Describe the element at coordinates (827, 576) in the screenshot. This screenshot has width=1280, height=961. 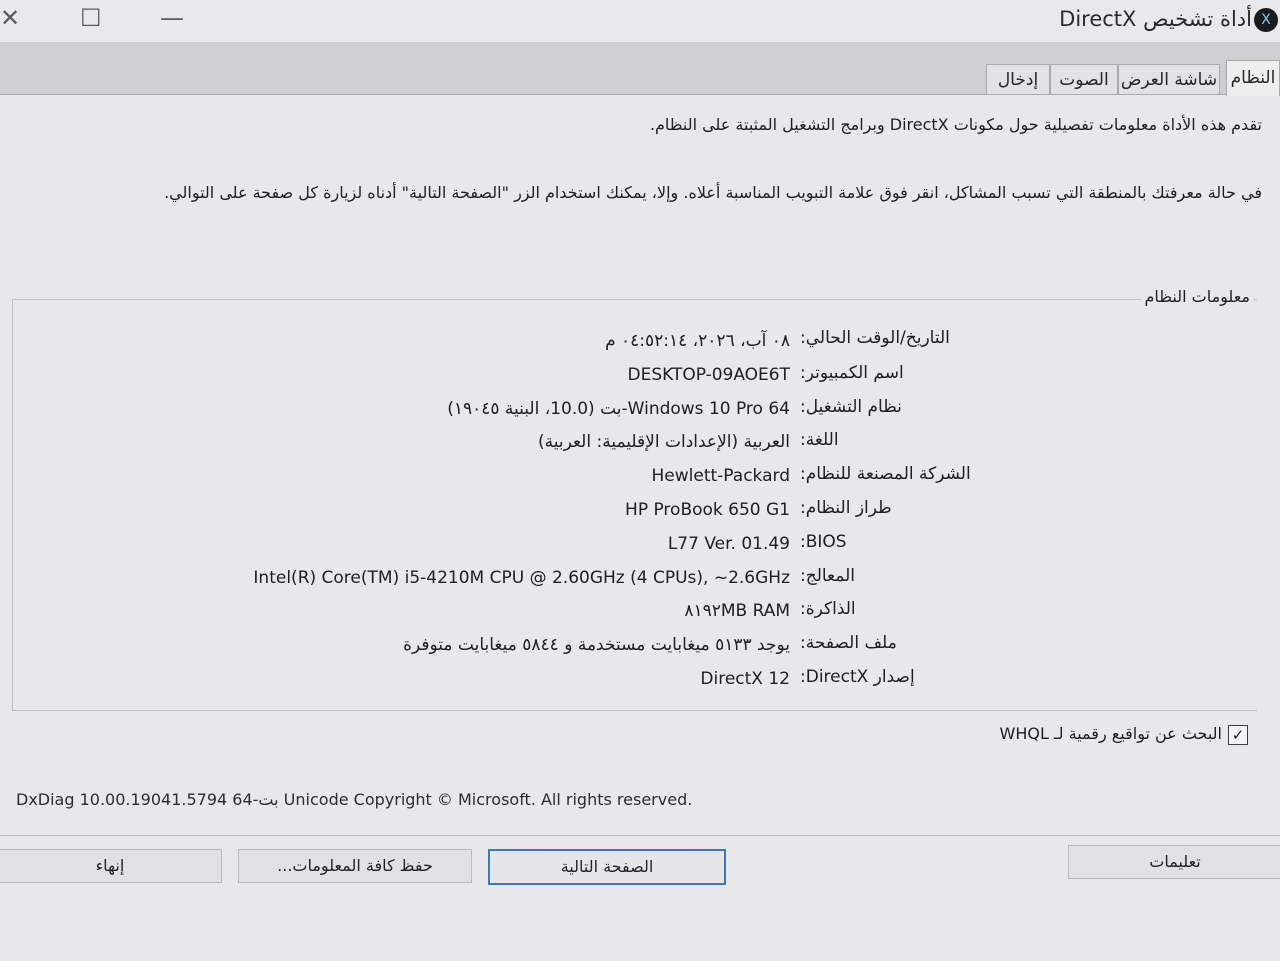
I see `processor-label: المعالج:` at that location.